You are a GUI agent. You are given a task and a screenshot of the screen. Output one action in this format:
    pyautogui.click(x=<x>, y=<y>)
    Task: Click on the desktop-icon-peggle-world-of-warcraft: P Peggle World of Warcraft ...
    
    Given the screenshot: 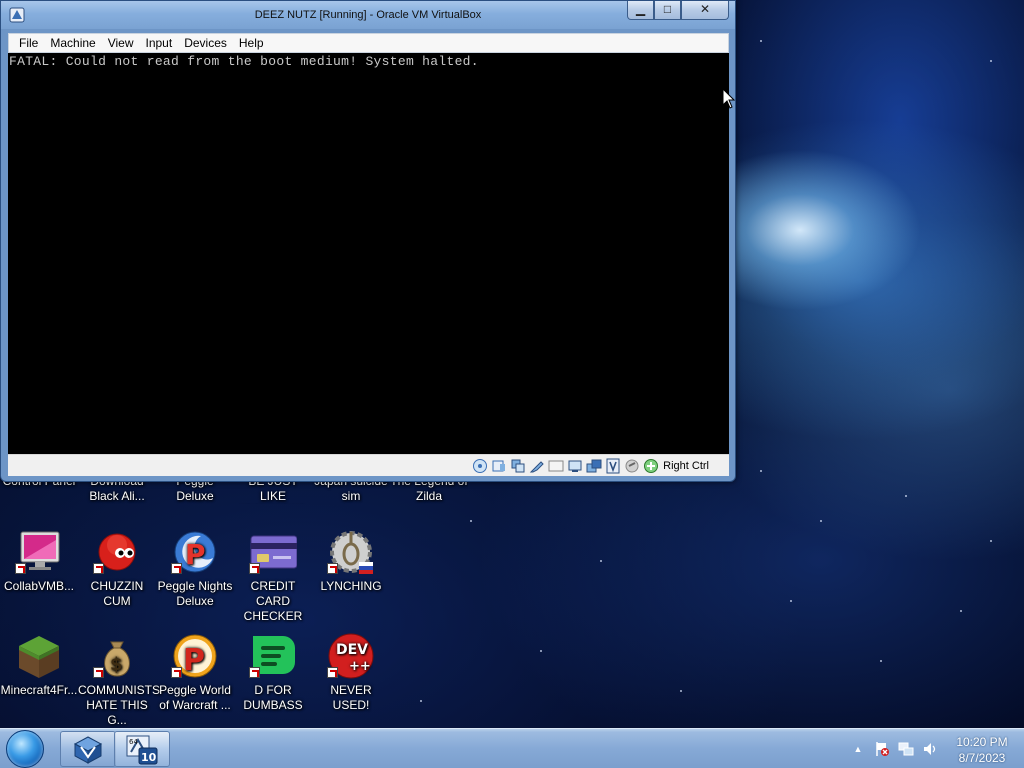 What is the action you would take?
    pyautogui.click(x=195, y=672)
    